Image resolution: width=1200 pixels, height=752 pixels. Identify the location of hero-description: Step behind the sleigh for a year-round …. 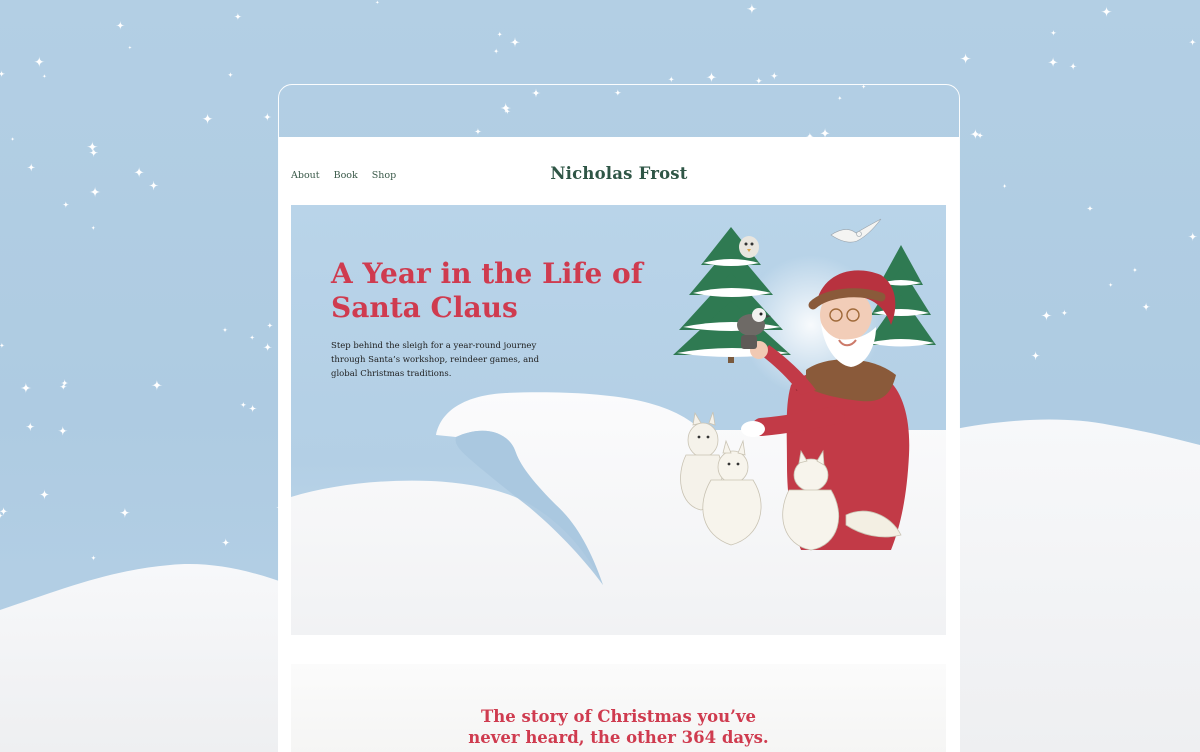
(435, 360).